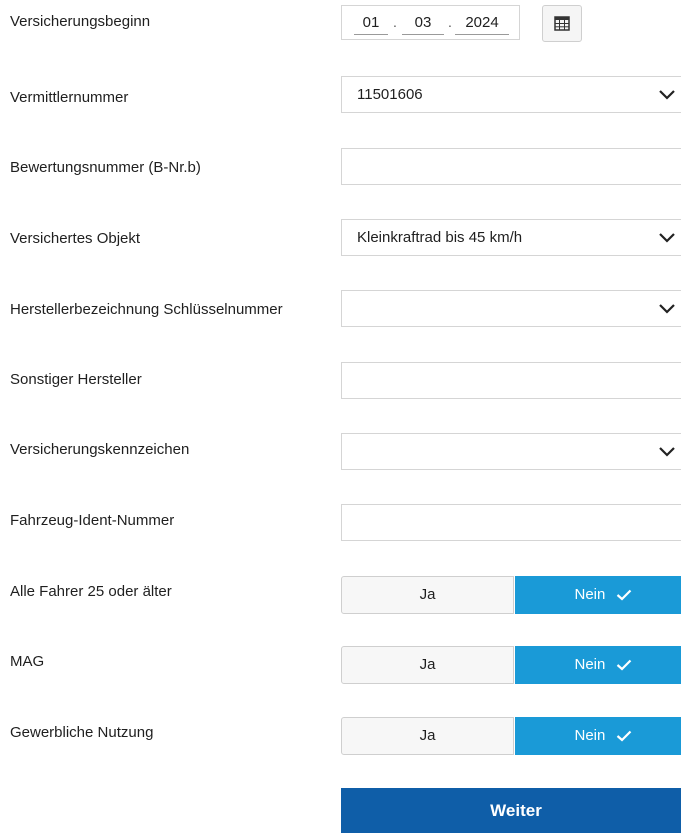  I want to click on rating-number-input, so click(511, 166).